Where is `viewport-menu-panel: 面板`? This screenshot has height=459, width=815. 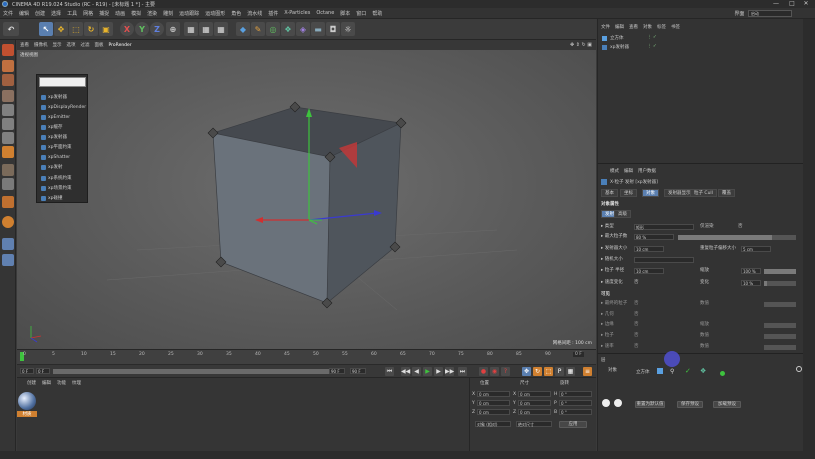 viewport-menu-panel: 面板 is located at coordinates (99, 45).